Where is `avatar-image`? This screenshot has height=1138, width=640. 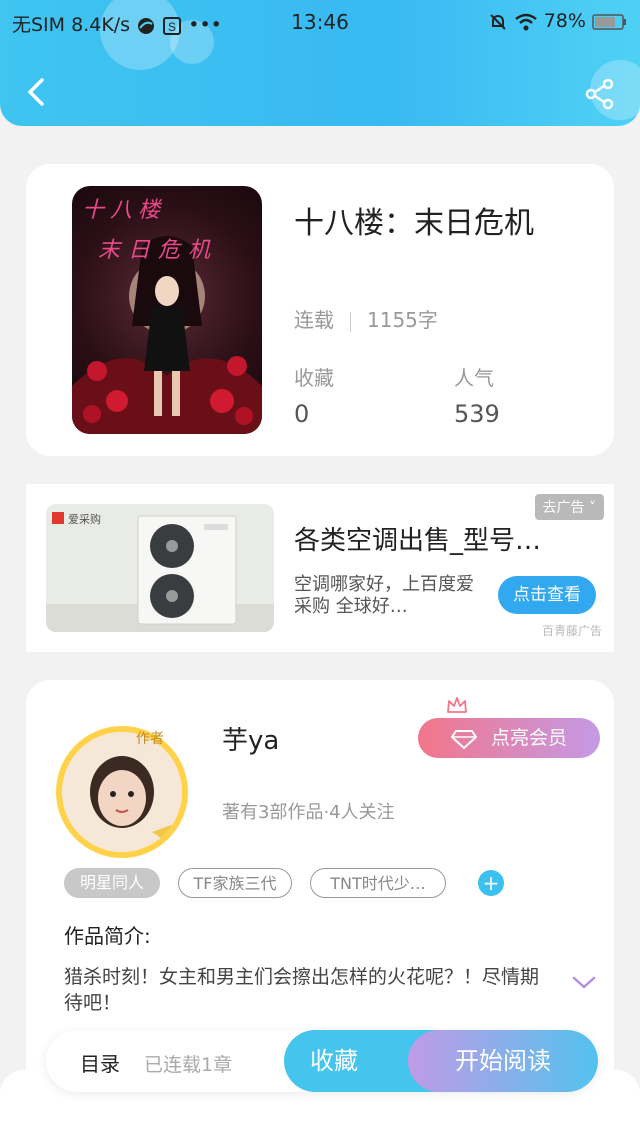
avatar-image is located at coordinates (122, 792).